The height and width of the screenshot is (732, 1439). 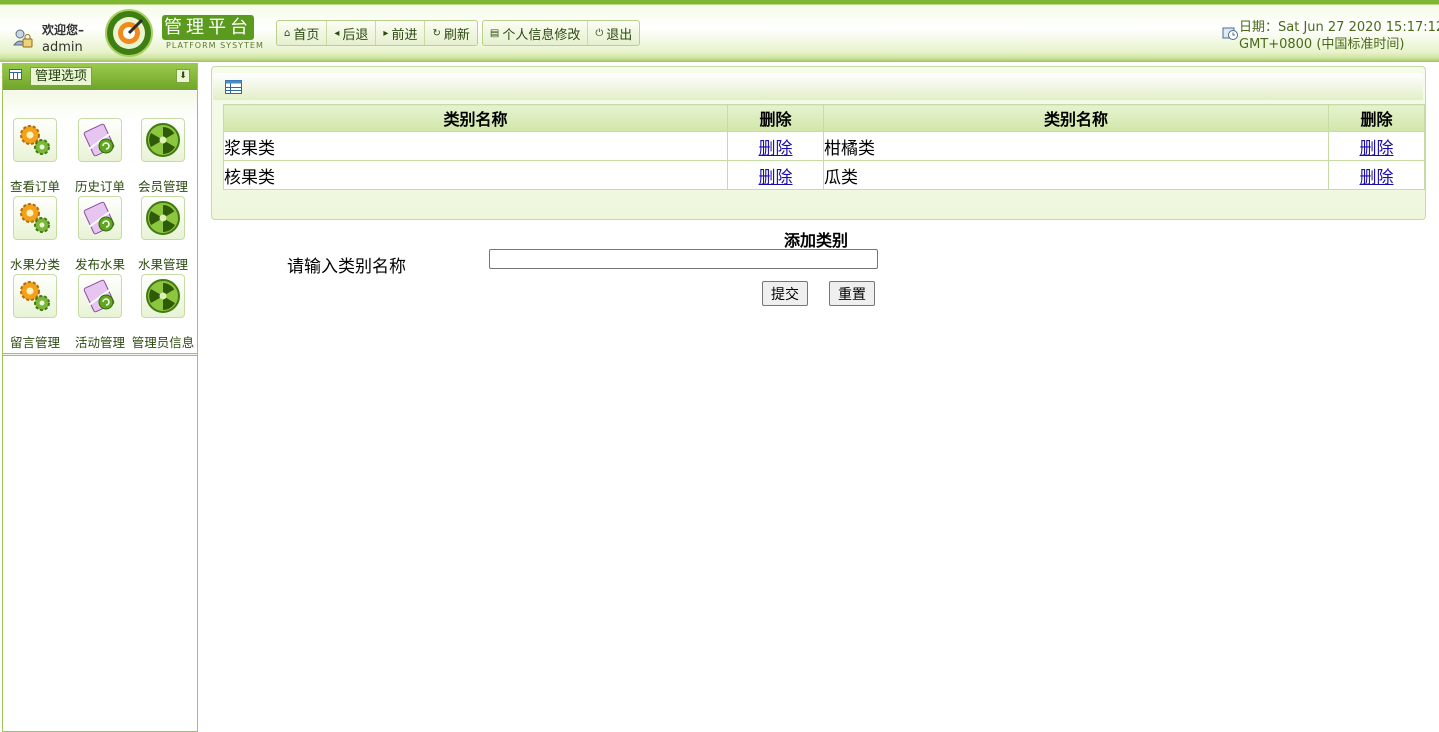 What do you see at coordinates (22, 38) in the screenshot?
I see `user-icon` at bounding box center [22, 38].